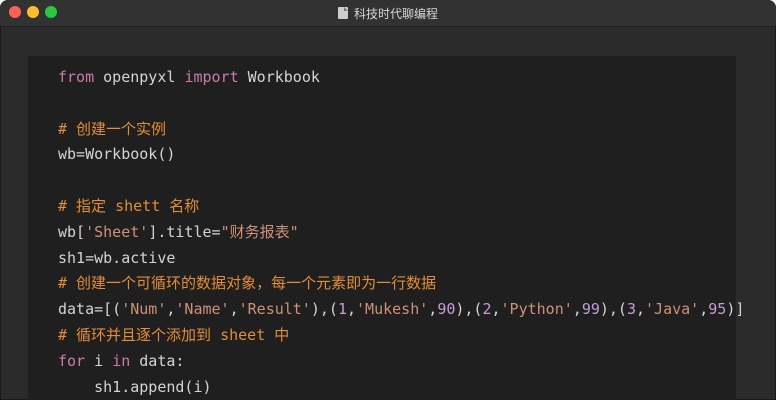  What do you see at coordinates (395, 13) in the screenshot?
I see `window-title: 科技时代聊编程` at bounding box center [395, 13].